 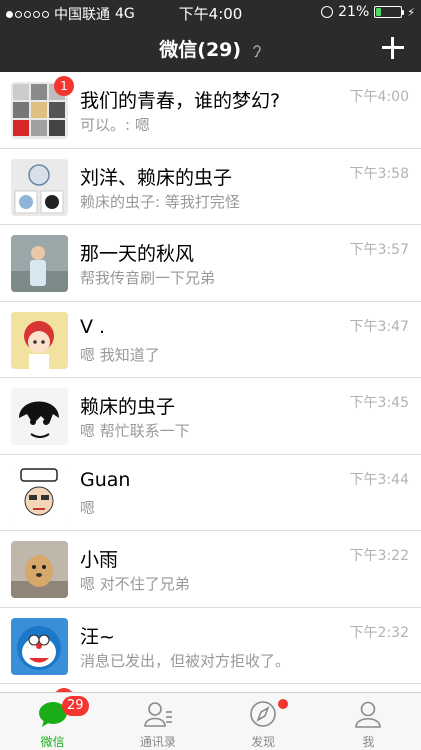 What do you see at coordinates (120, 354) in the screenshot?
I see `chat-preview: 嗯 我知道了` at bounding box center [120, 354].